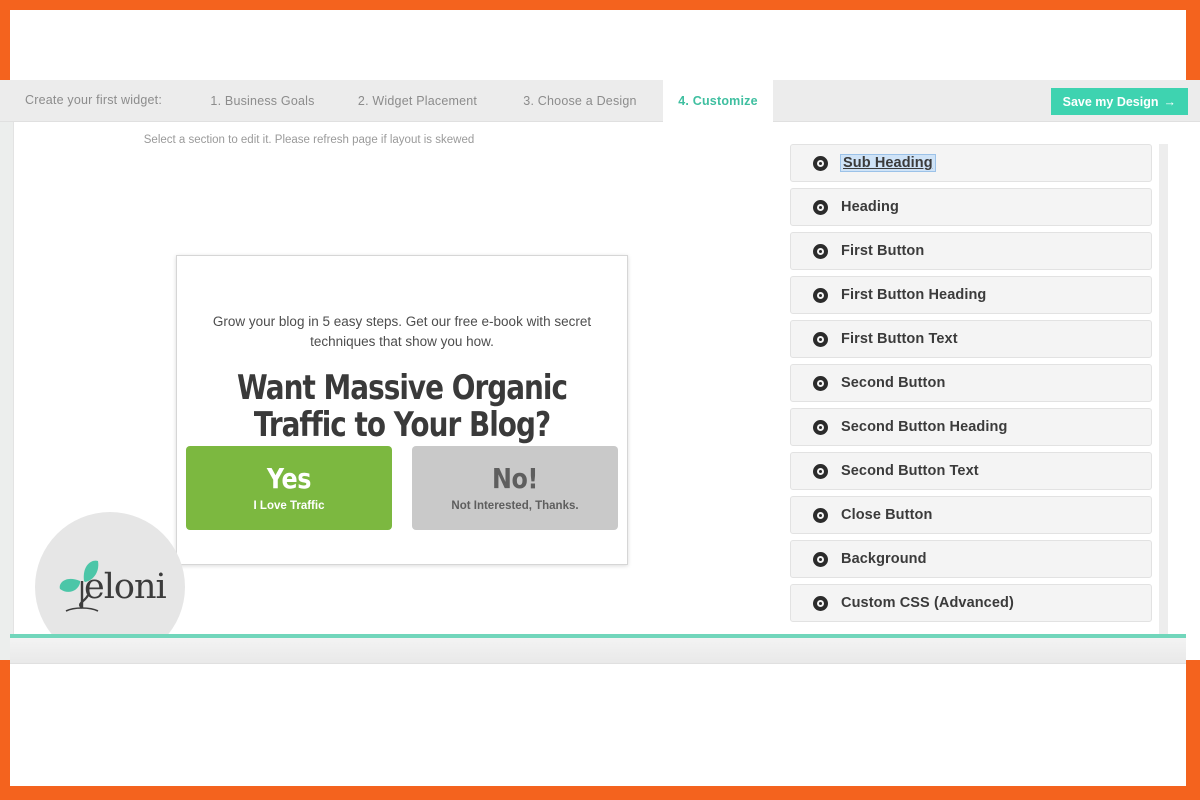 The height and width of the screenshot is (800, 1200). Describe the element at coordinates (7, 391) in the screenshot. I see `canvas-left-gutter` at that location.